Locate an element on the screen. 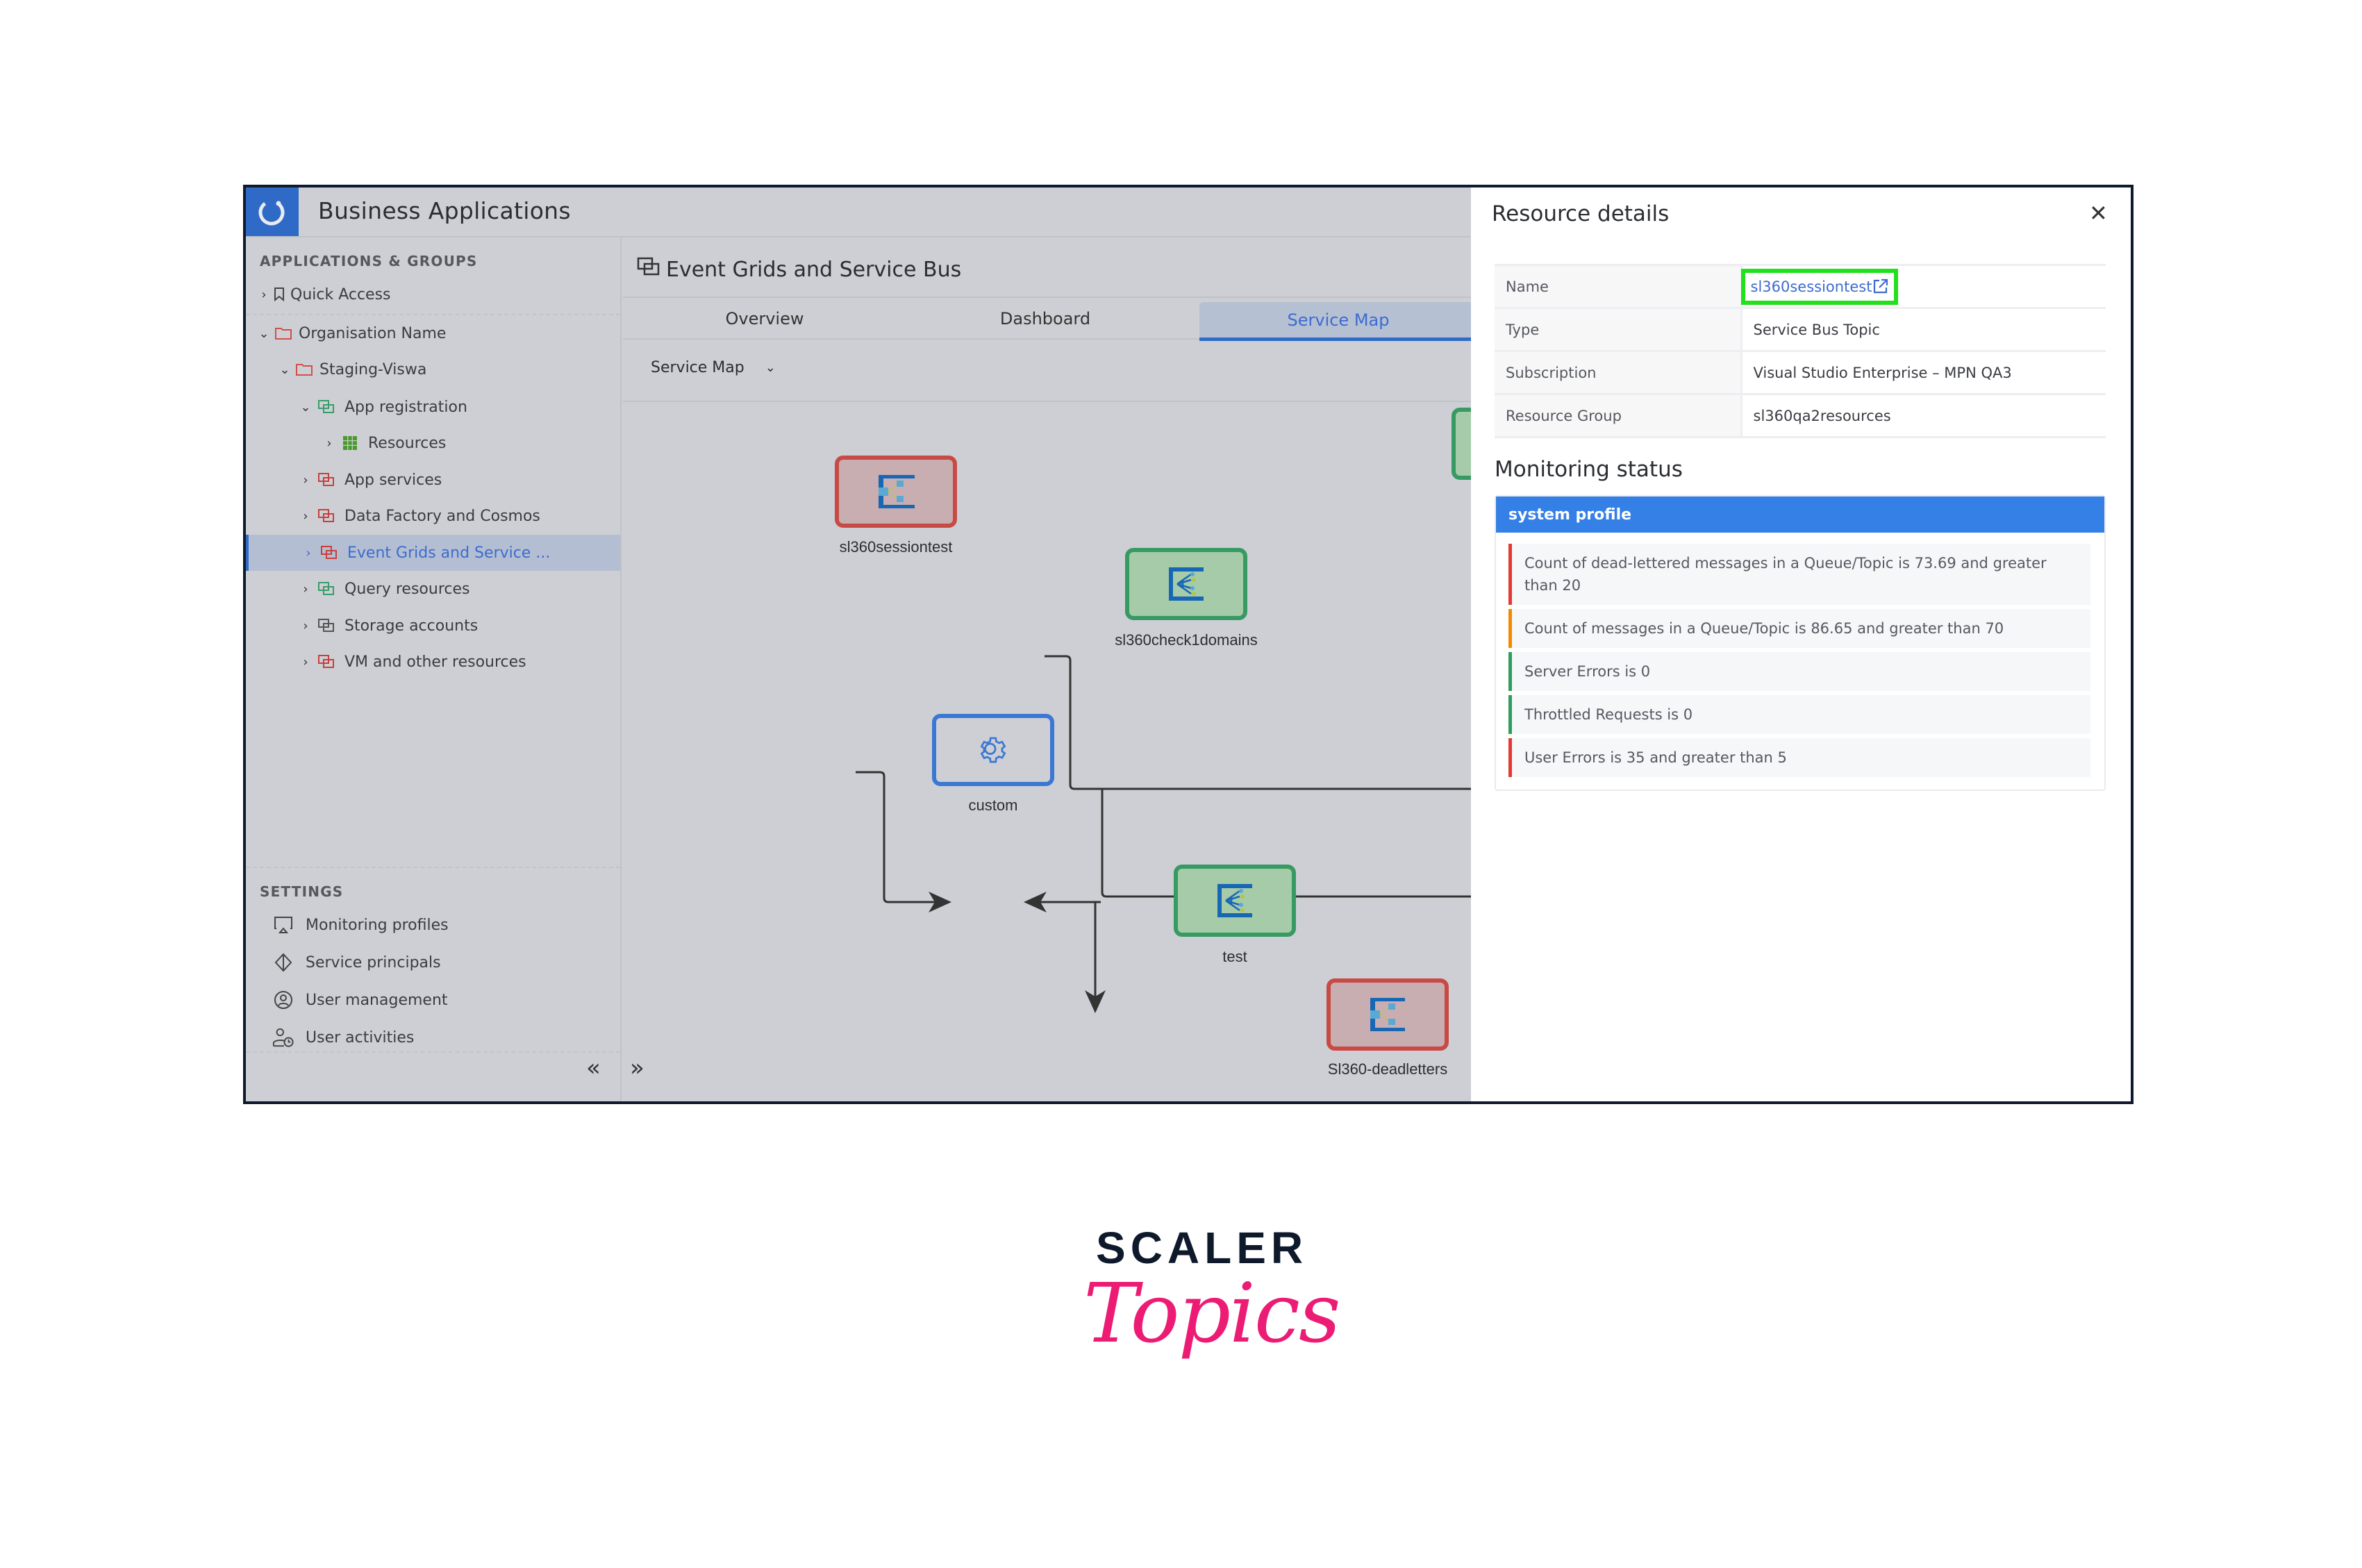 Image resolution: width=2362 pixels, height=1568 pixels. tree-item-app-services: › App services is located at coordinates (433, 480).